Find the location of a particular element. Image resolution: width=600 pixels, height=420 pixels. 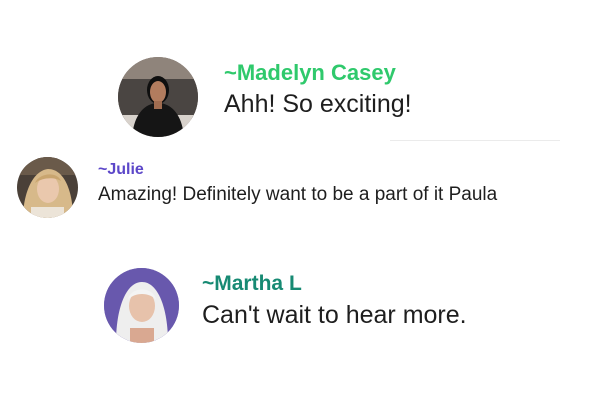

sender-name: ~Madelyn Casey is located at coordinates (310, 73).